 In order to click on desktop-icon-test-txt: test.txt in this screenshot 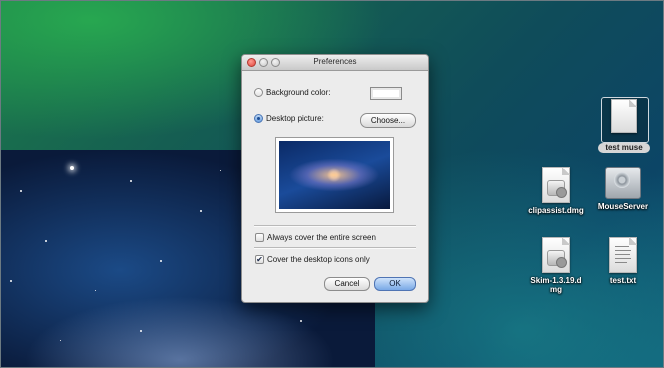, I will do `click(623, 261)`.